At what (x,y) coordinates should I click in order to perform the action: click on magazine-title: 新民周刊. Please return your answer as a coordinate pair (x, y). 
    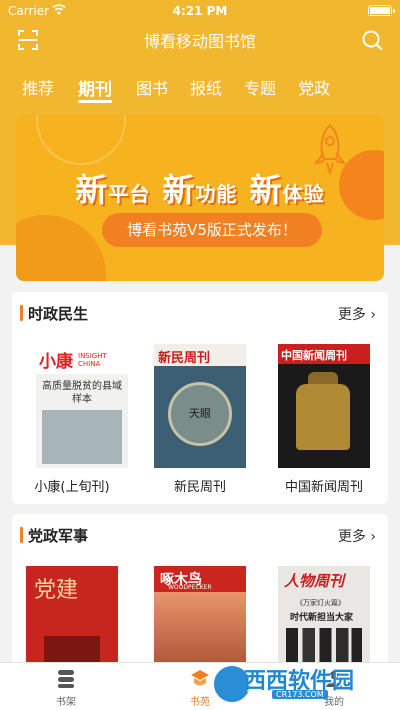
    Looking at the image, I should click on (200, 485).